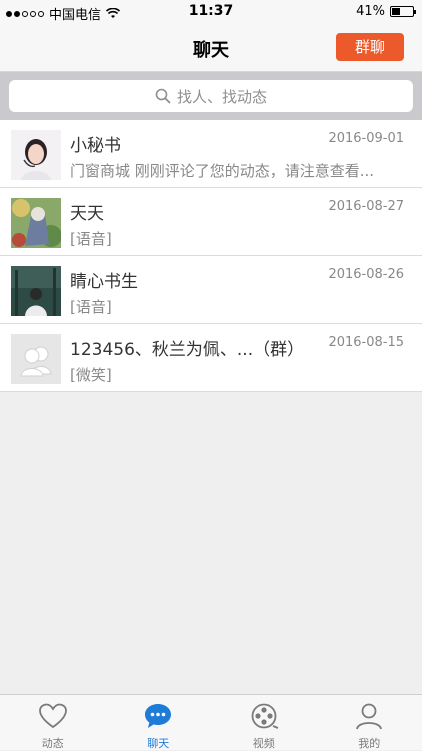  Describe the element at coordinates (211, 12) in the screenshot. I see `status-bar: 中国电信 11:37 41%` at that location.